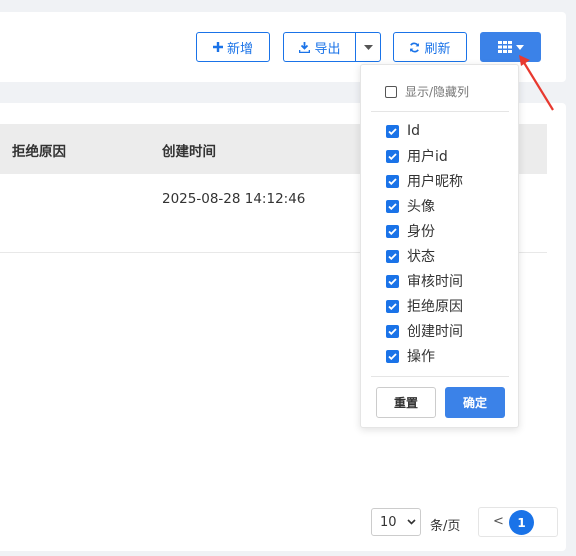 This screenshot has height=556, width=576. What do you see at coordinates (435, 282) in the screenshot?
I see `column-option-label: 审核时间` at bounding box center [435, 282].